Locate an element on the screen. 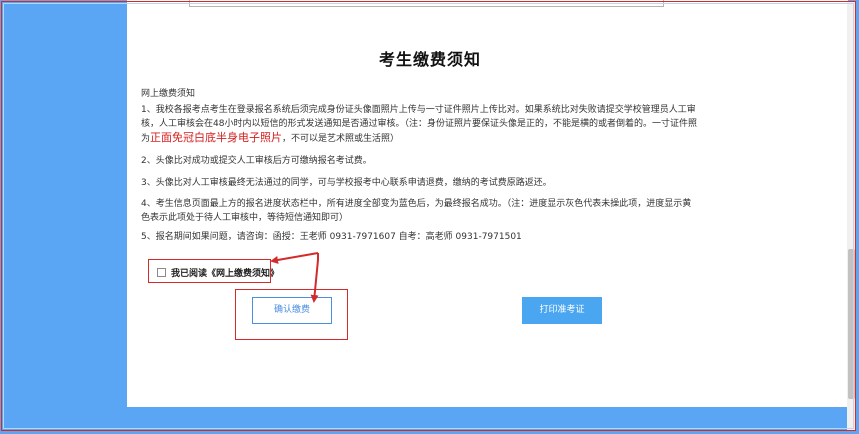 Image resolution: width=859 pixels, height=434 pixels. agreement-row: 我已阅读《网上缴费须知》 is located at coordinates (218, 272).